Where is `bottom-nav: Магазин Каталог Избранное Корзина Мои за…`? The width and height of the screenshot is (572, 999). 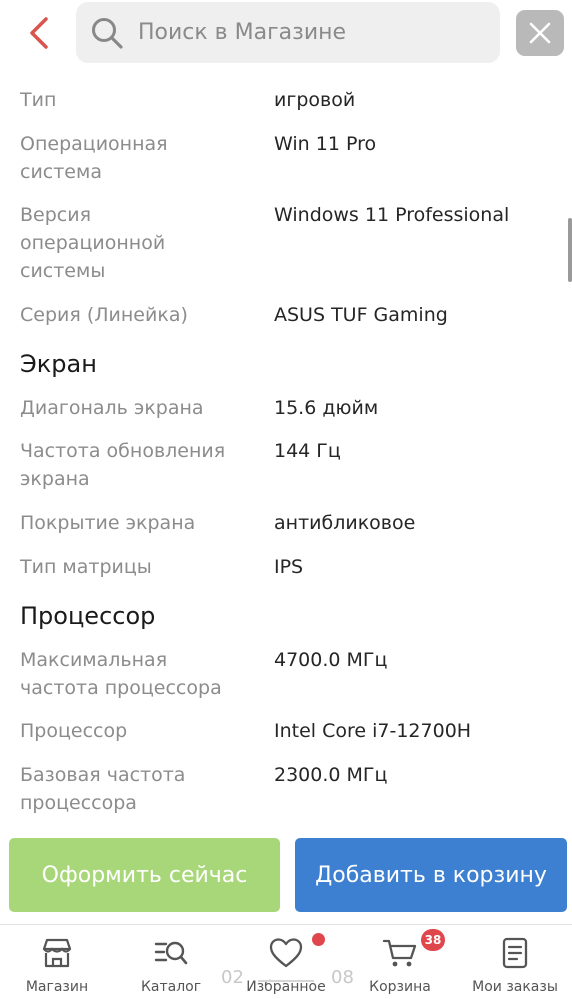 bottom-nav: Магазин Каталог Избранное Корзина Мои за… is located at coordinates (286, 961).